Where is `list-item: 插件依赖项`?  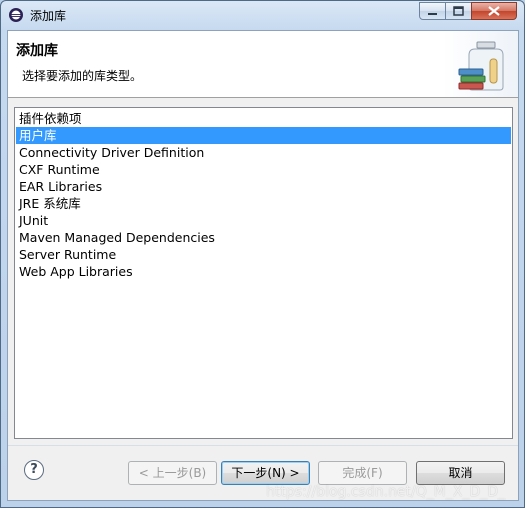
list-item: 插件依赖项 is located at coordinates (263, 118).